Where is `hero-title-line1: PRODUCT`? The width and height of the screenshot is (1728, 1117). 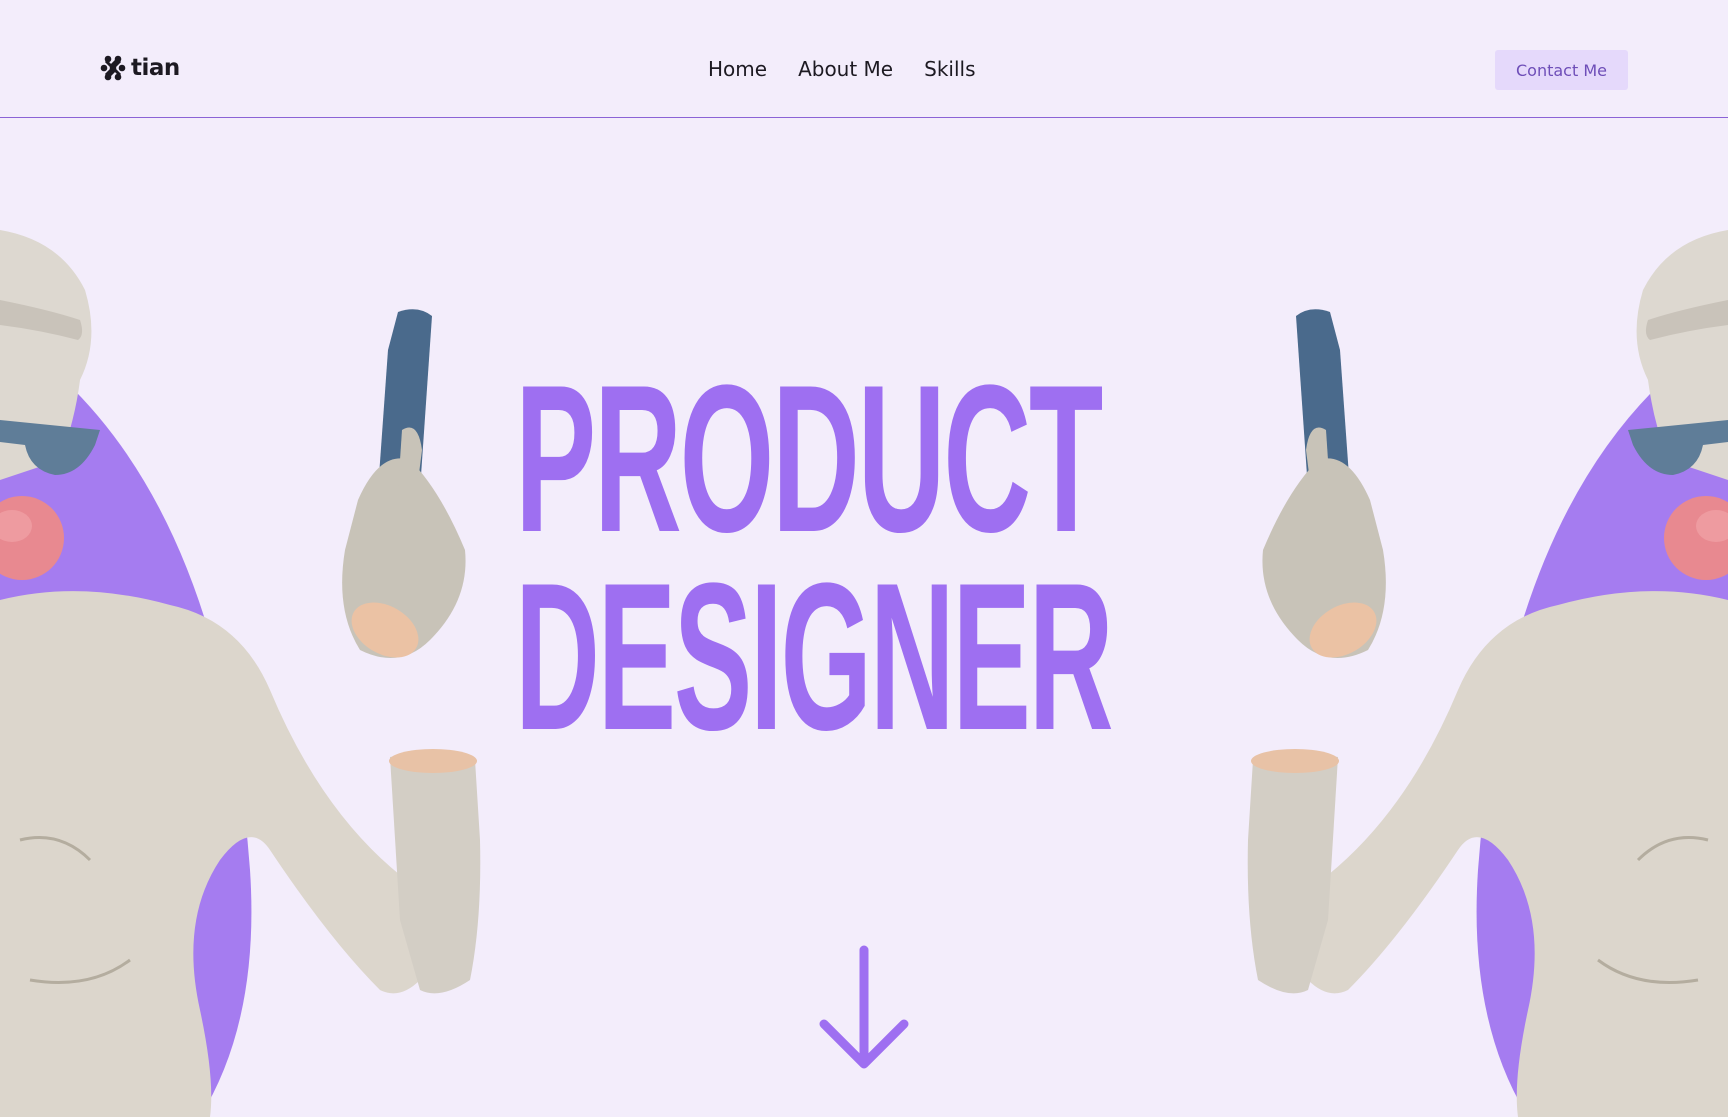
hero-title-line1: PRODUCT is located at coordinates (809, 458).